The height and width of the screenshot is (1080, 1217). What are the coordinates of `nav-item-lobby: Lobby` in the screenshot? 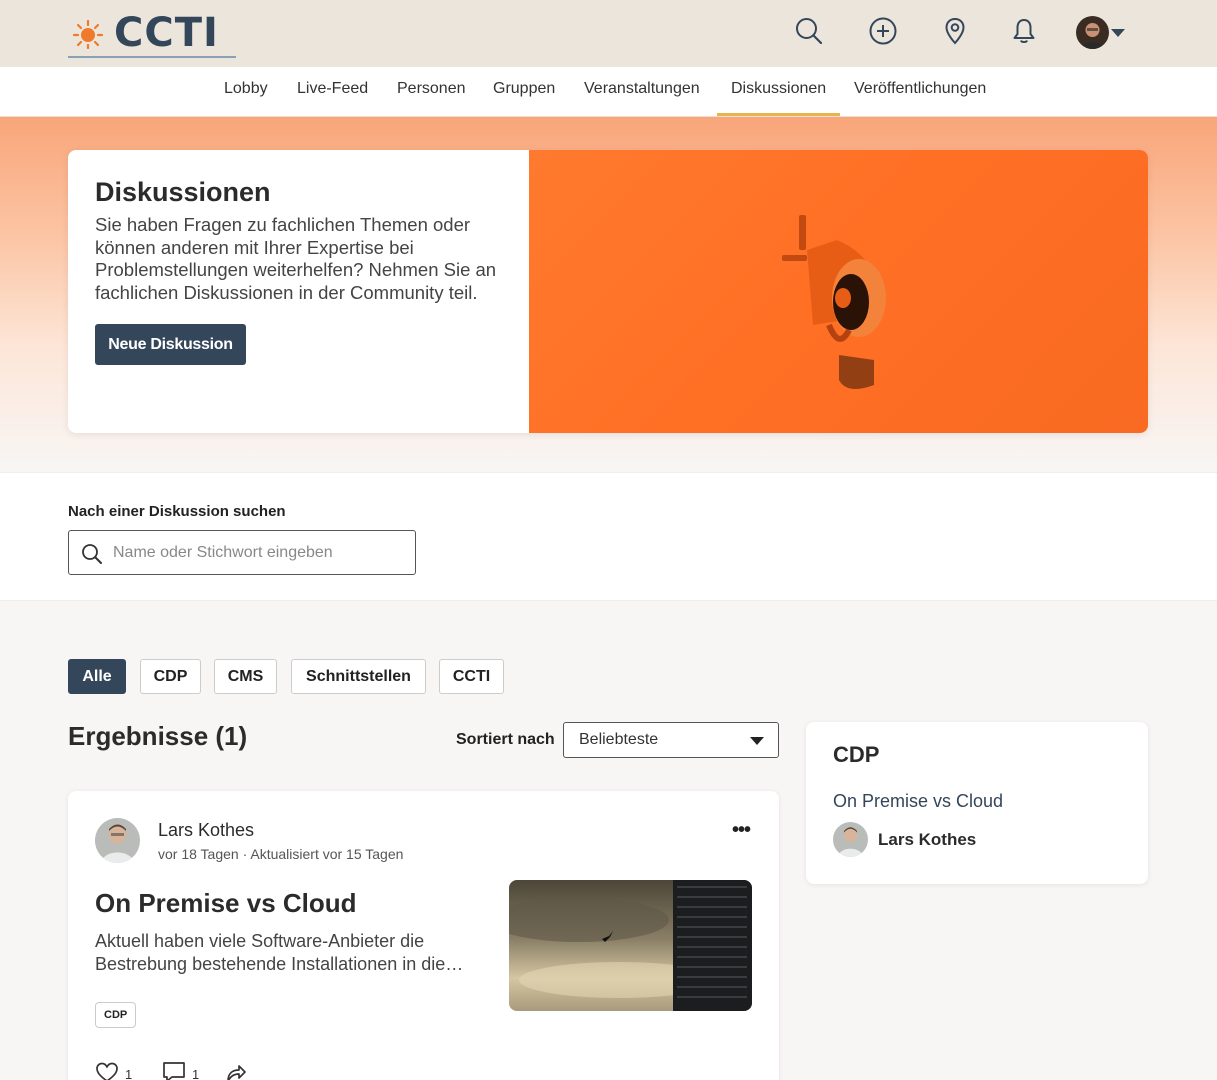 It's located at (246, 89).